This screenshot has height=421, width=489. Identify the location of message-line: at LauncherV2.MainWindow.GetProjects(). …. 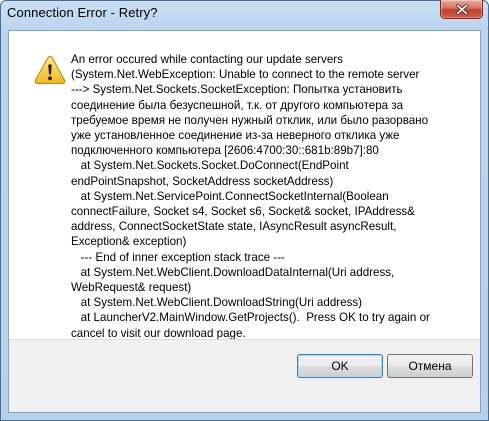
(250, 318).